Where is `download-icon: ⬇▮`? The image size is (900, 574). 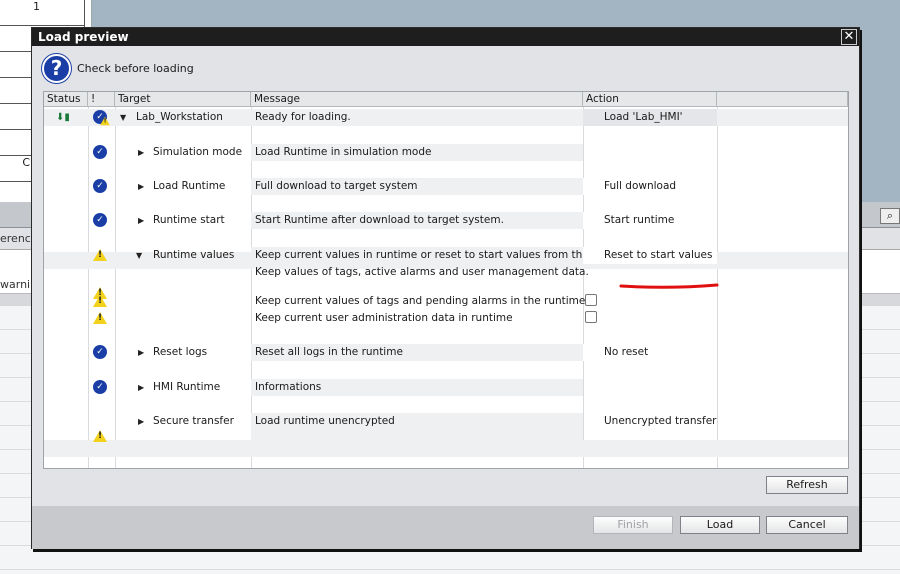 download-icon: ⬇▮ is located at coordinates (63, 117).